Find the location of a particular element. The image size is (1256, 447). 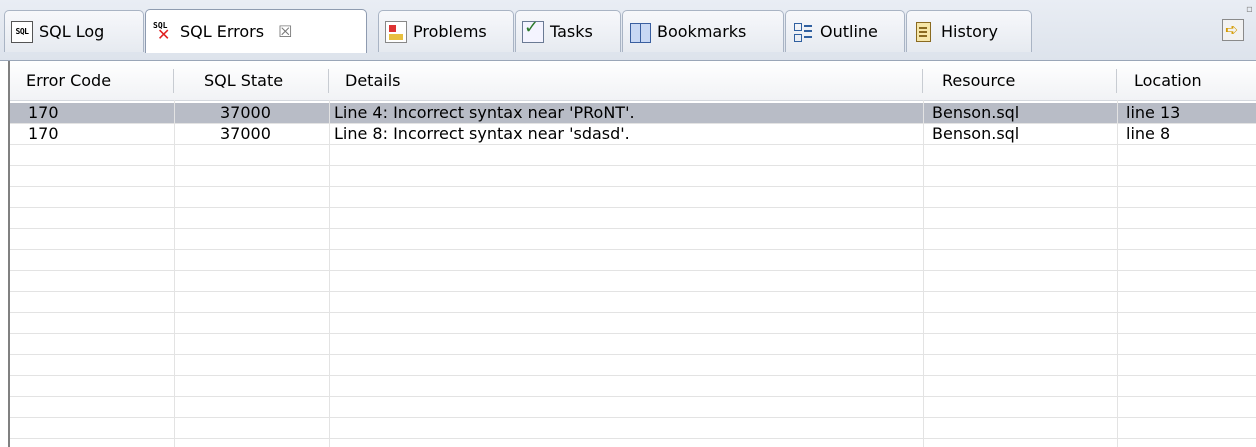

problems-icon is located at coordinates (396, 31).